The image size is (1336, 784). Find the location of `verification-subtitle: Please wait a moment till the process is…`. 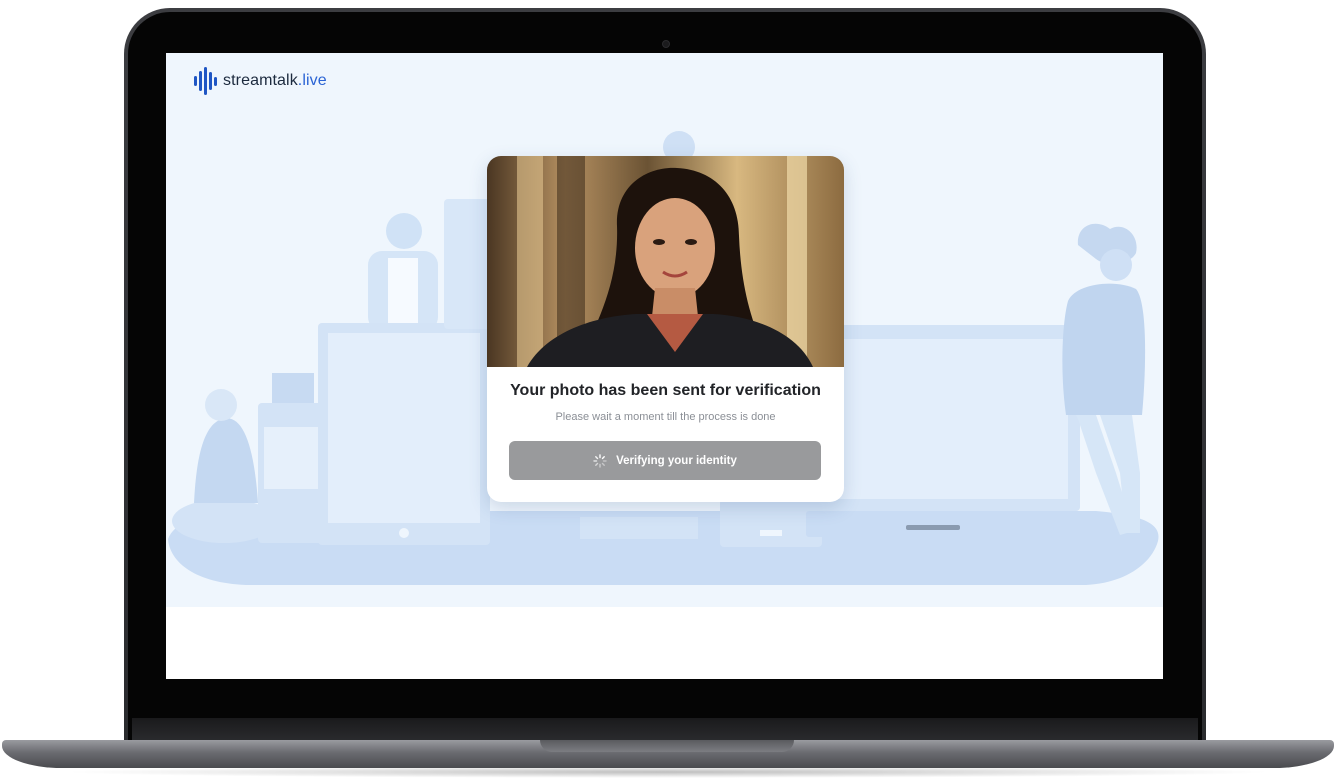

verification-subtitle: Please wait a moment till the process is… is located at coordinates (665, 417).